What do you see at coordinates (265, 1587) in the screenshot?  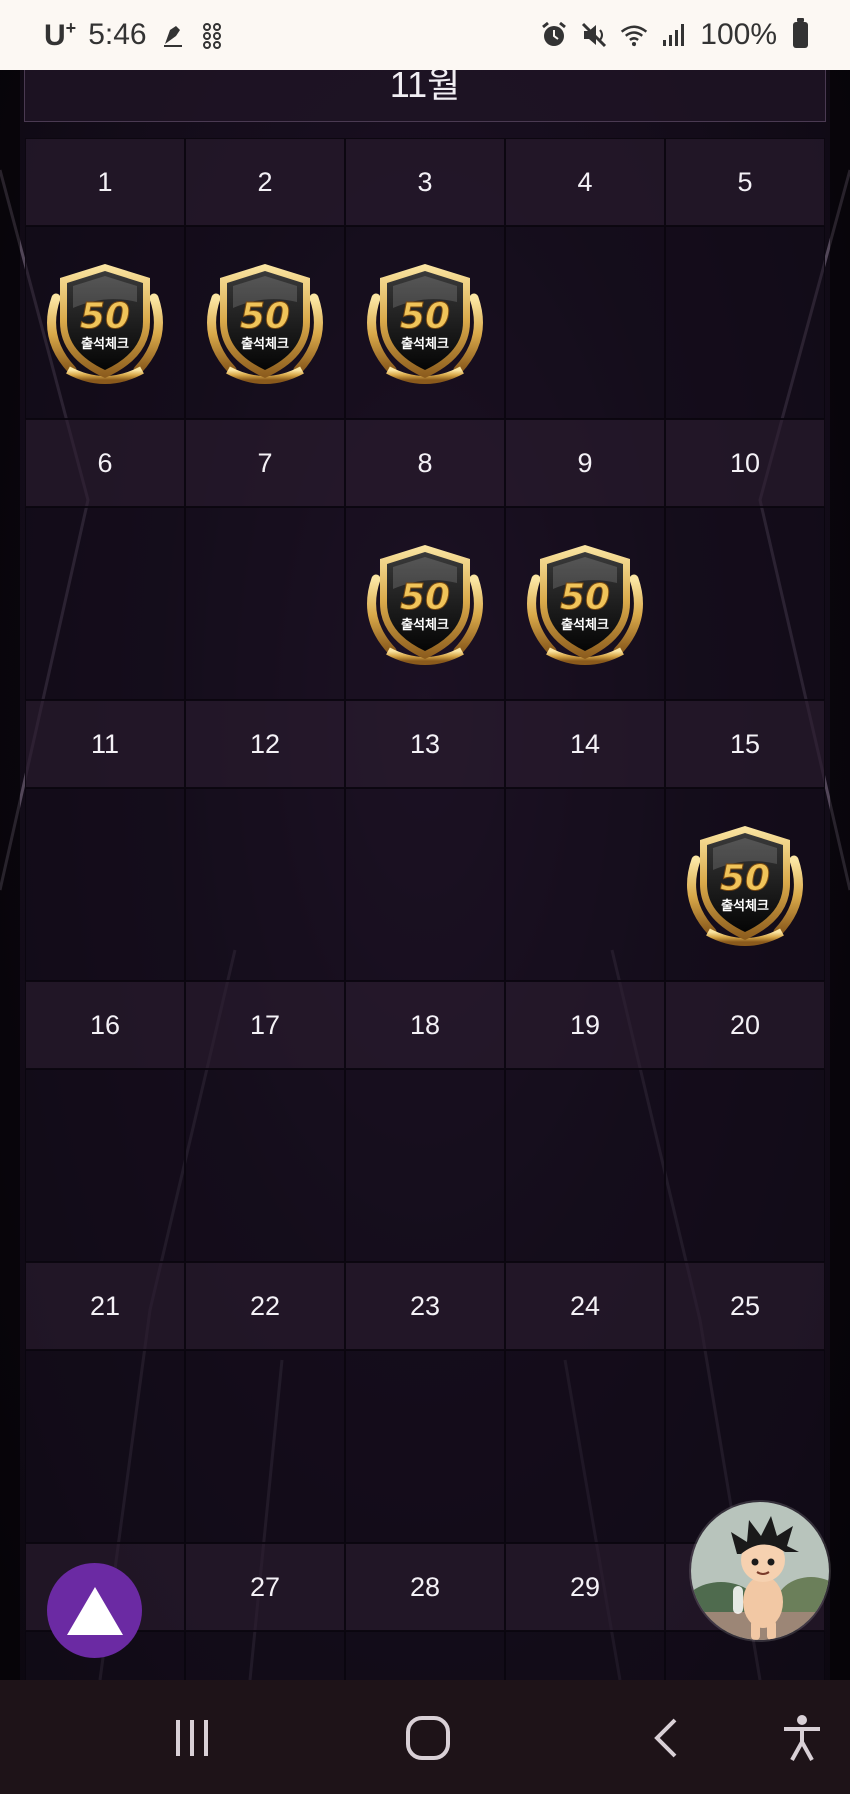 I see `day-number: 27` at bounding box center [265, 1587].